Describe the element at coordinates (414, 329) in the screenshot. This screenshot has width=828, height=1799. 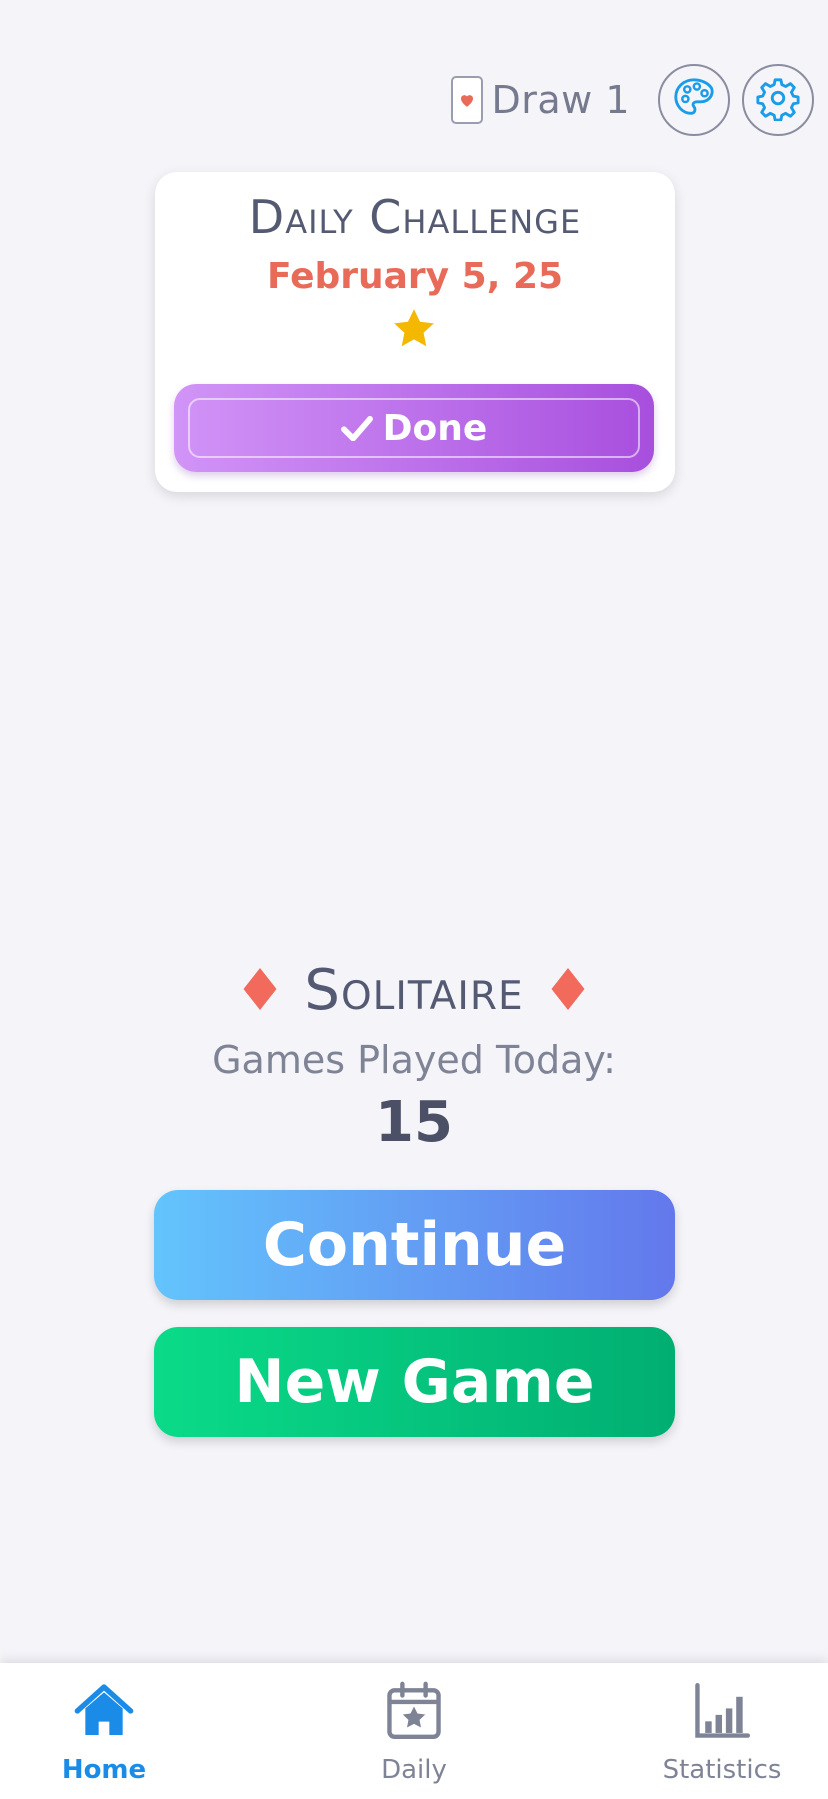
I see `star-icon` at that location.